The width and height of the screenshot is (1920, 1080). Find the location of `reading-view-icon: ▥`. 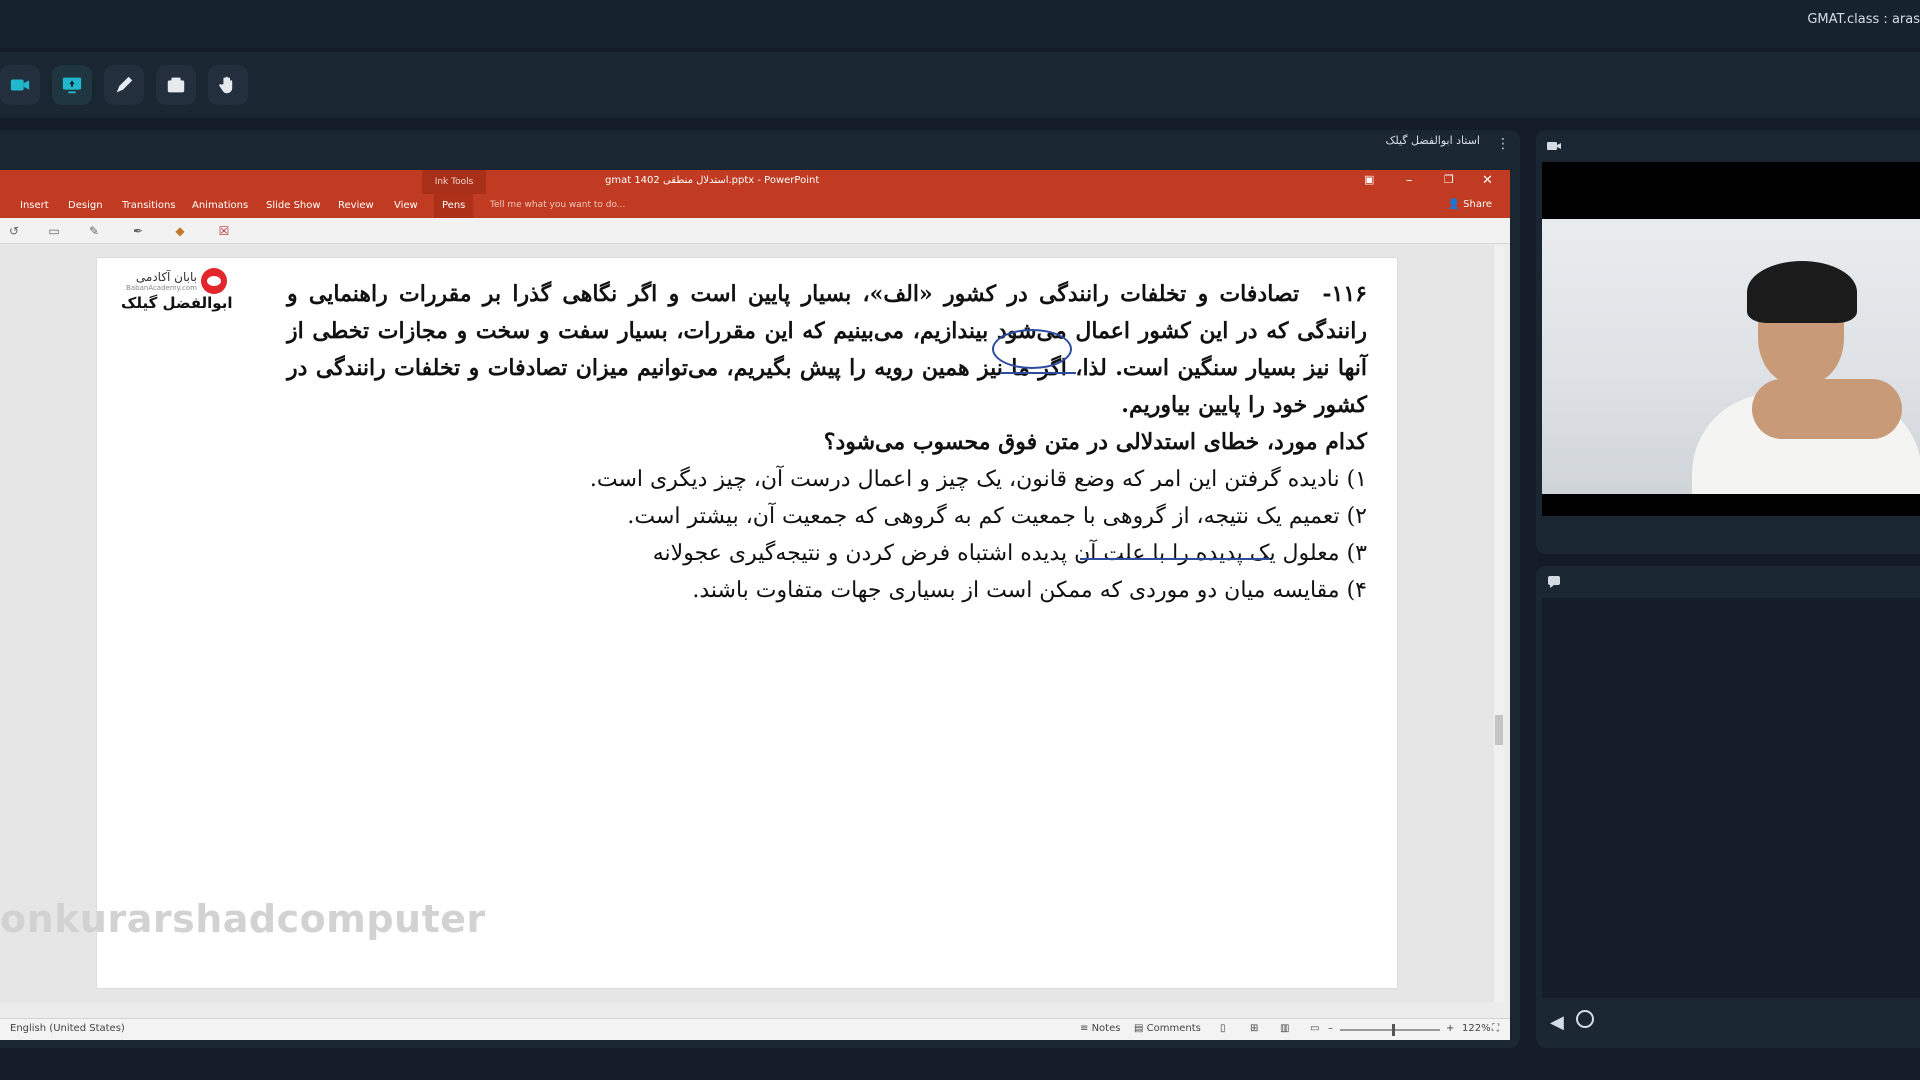

reading-view-icon: ▥ is located at coordinates (1284, 1028).